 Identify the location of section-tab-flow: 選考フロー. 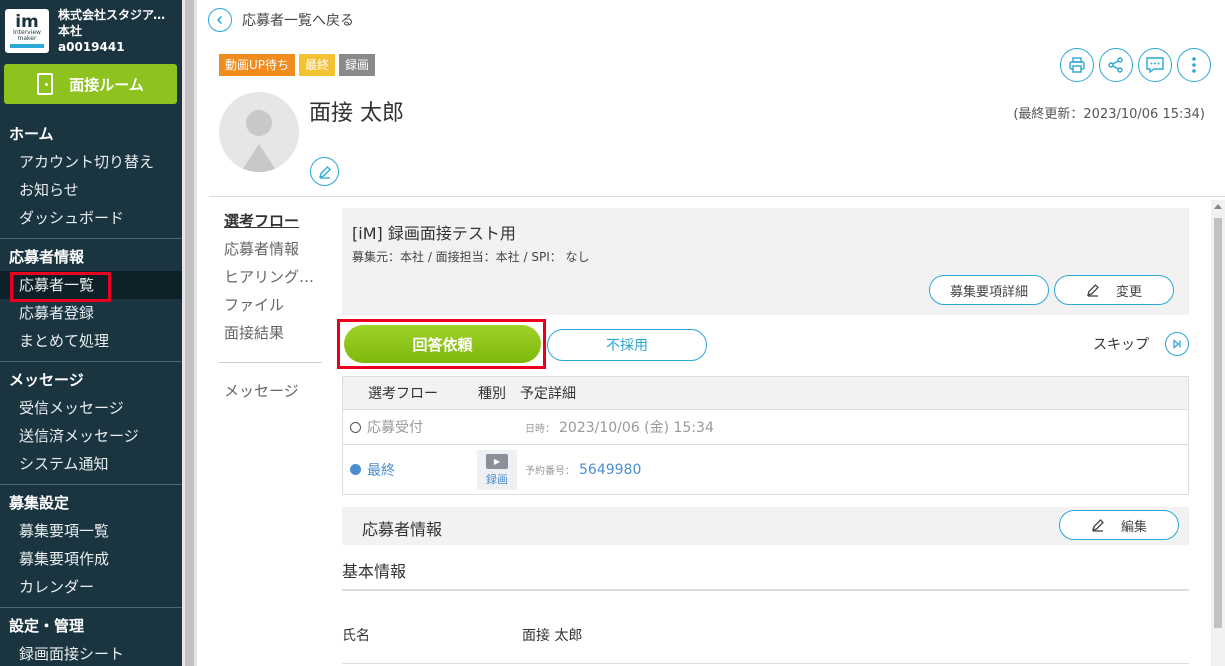
(274, 224).